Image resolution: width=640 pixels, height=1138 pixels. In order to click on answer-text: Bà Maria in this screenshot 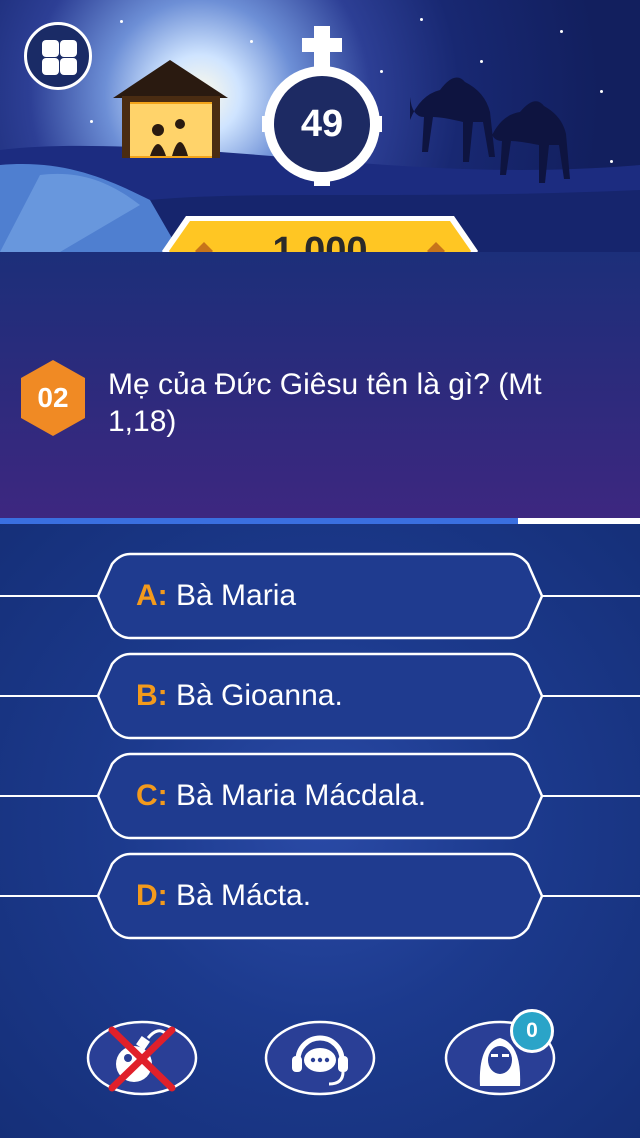, I will do `click(236, 595)`.